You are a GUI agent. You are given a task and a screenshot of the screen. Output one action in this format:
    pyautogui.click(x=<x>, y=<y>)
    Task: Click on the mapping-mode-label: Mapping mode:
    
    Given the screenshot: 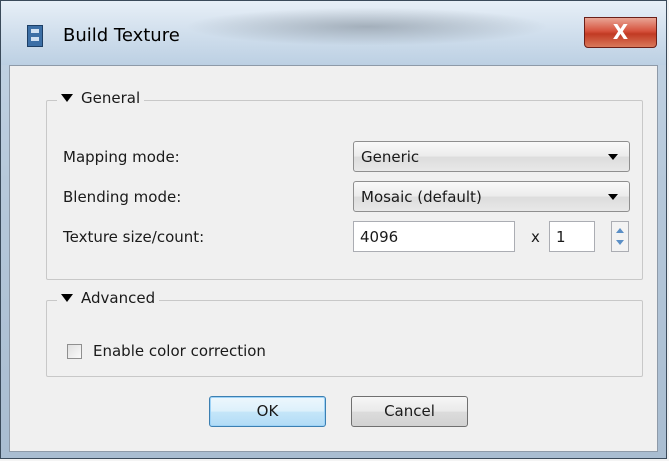 What is the action you would take?
    pyautogui.click(x=121, y=157)
    